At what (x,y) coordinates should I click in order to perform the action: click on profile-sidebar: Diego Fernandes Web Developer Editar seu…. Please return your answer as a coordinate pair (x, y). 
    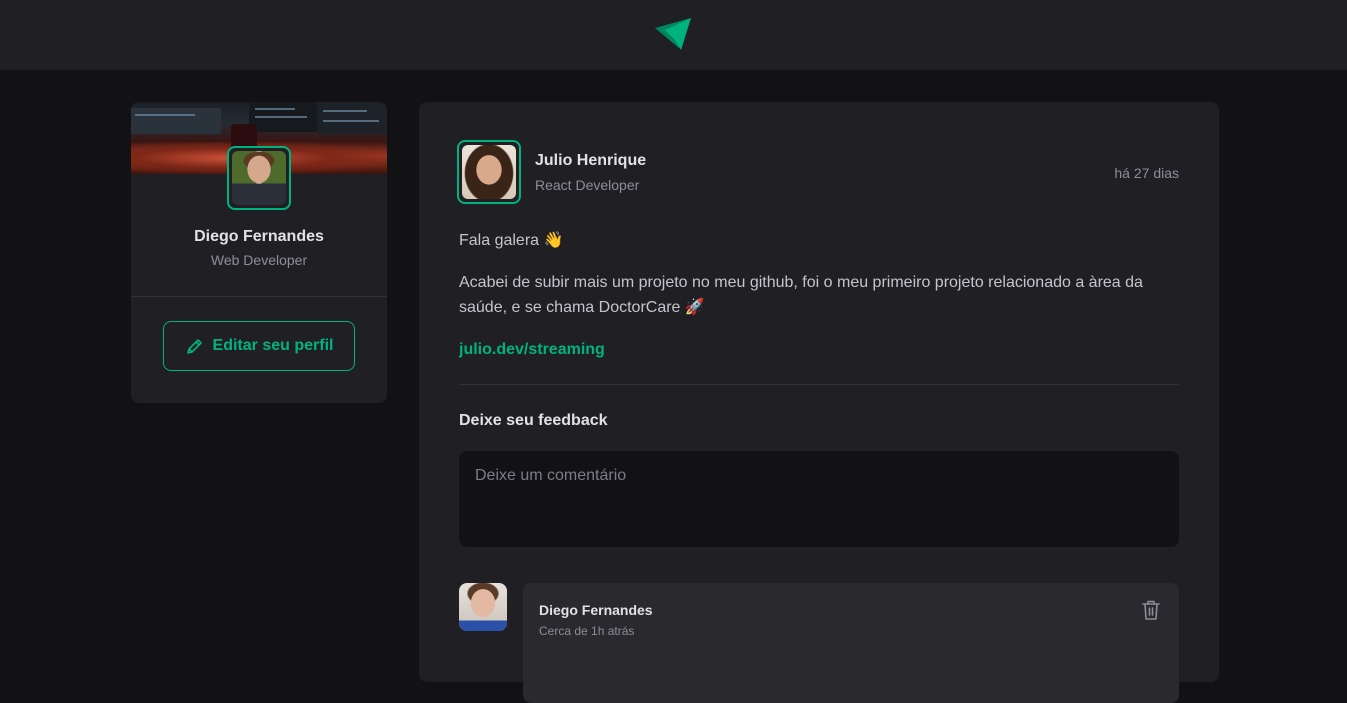
    Looking at the image, I should click on (259, 252).